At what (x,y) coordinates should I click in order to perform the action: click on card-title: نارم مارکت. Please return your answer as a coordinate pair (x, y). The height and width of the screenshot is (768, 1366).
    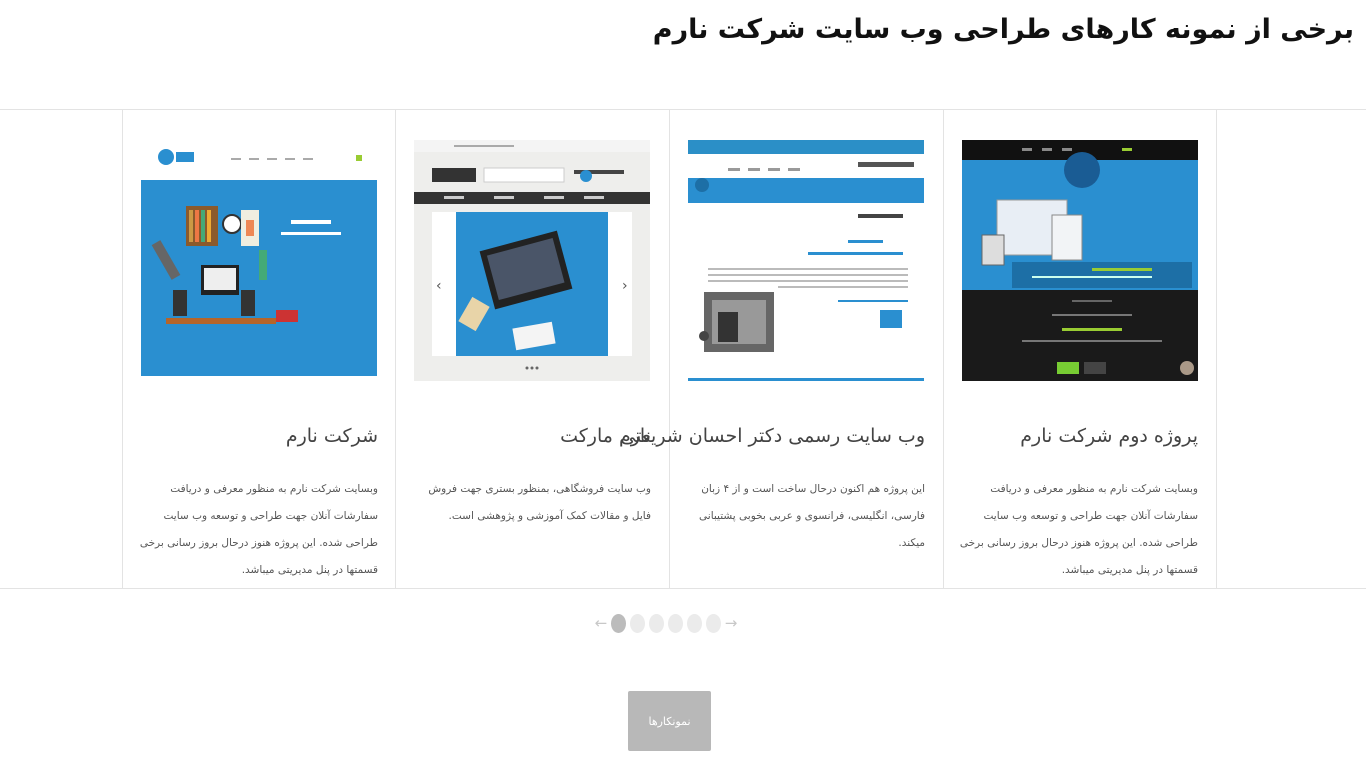
    Looking at the image, I should click on (528, 436).